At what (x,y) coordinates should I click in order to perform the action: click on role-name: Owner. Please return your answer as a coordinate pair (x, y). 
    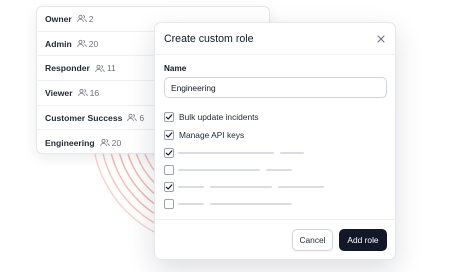
    Looking at the image, I should click on (58, 18).